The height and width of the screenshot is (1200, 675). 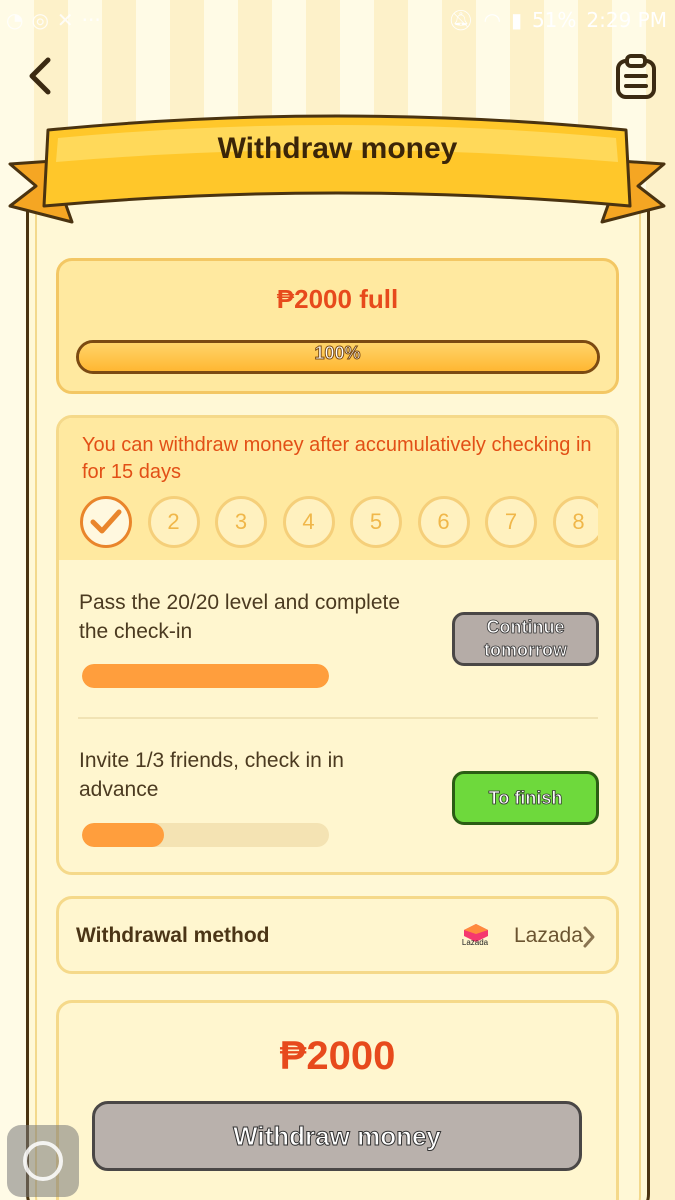 I want to click on checkin-days: 2345678, so click(x=338, y=522).